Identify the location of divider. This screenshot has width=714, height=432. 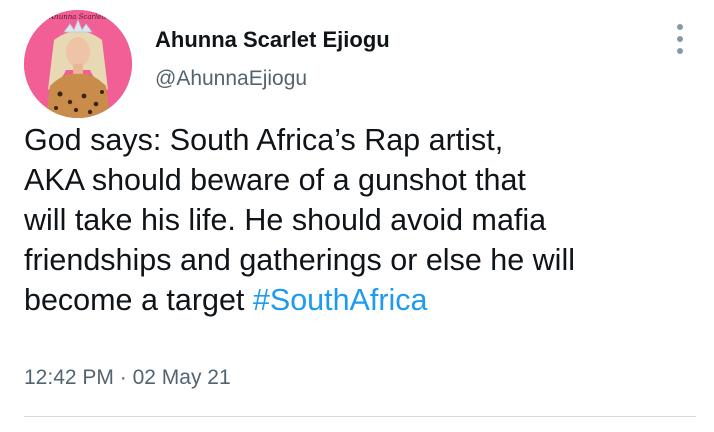
(360, 416).